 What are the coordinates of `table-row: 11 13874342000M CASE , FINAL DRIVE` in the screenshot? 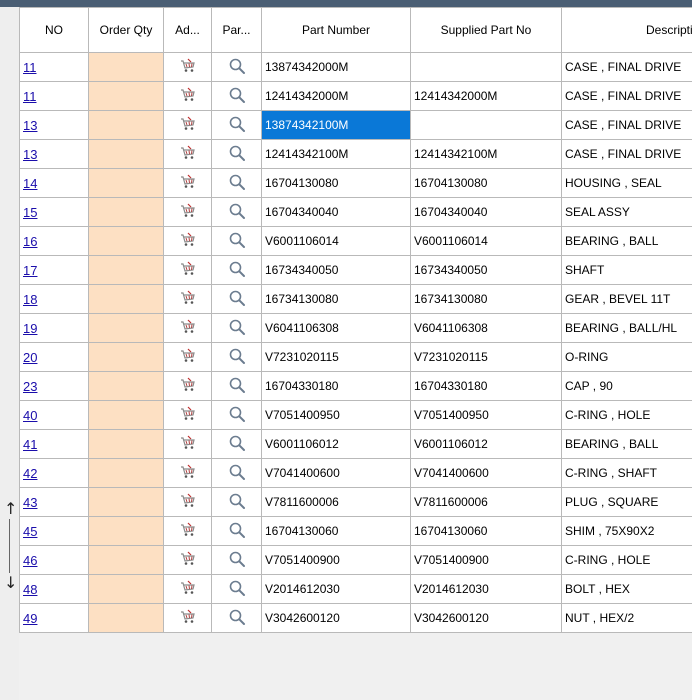 It's located at (355, 67).